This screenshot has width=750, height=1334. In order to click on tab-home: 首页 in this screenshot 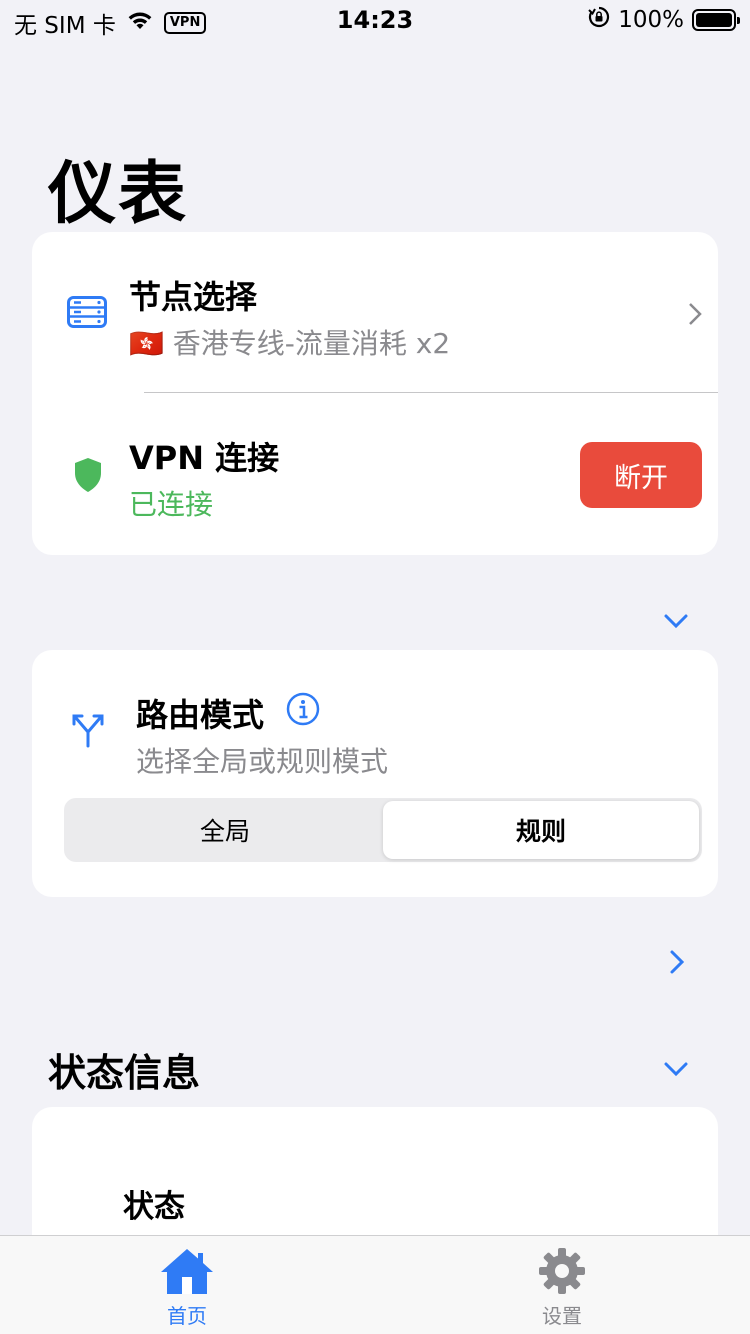, I will do `click(187, 1287)`.